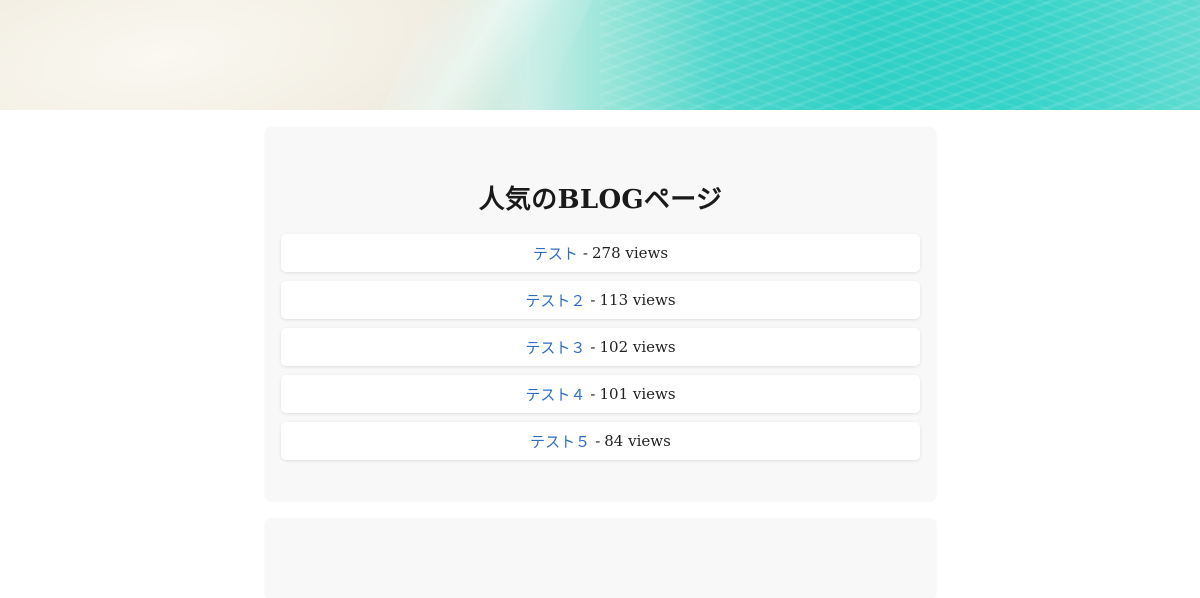 This screenshot has height=598, width=1200. Describe the element at coordinates (637, 441) in the screenshot. I see `view-count: 84 views` at that location.